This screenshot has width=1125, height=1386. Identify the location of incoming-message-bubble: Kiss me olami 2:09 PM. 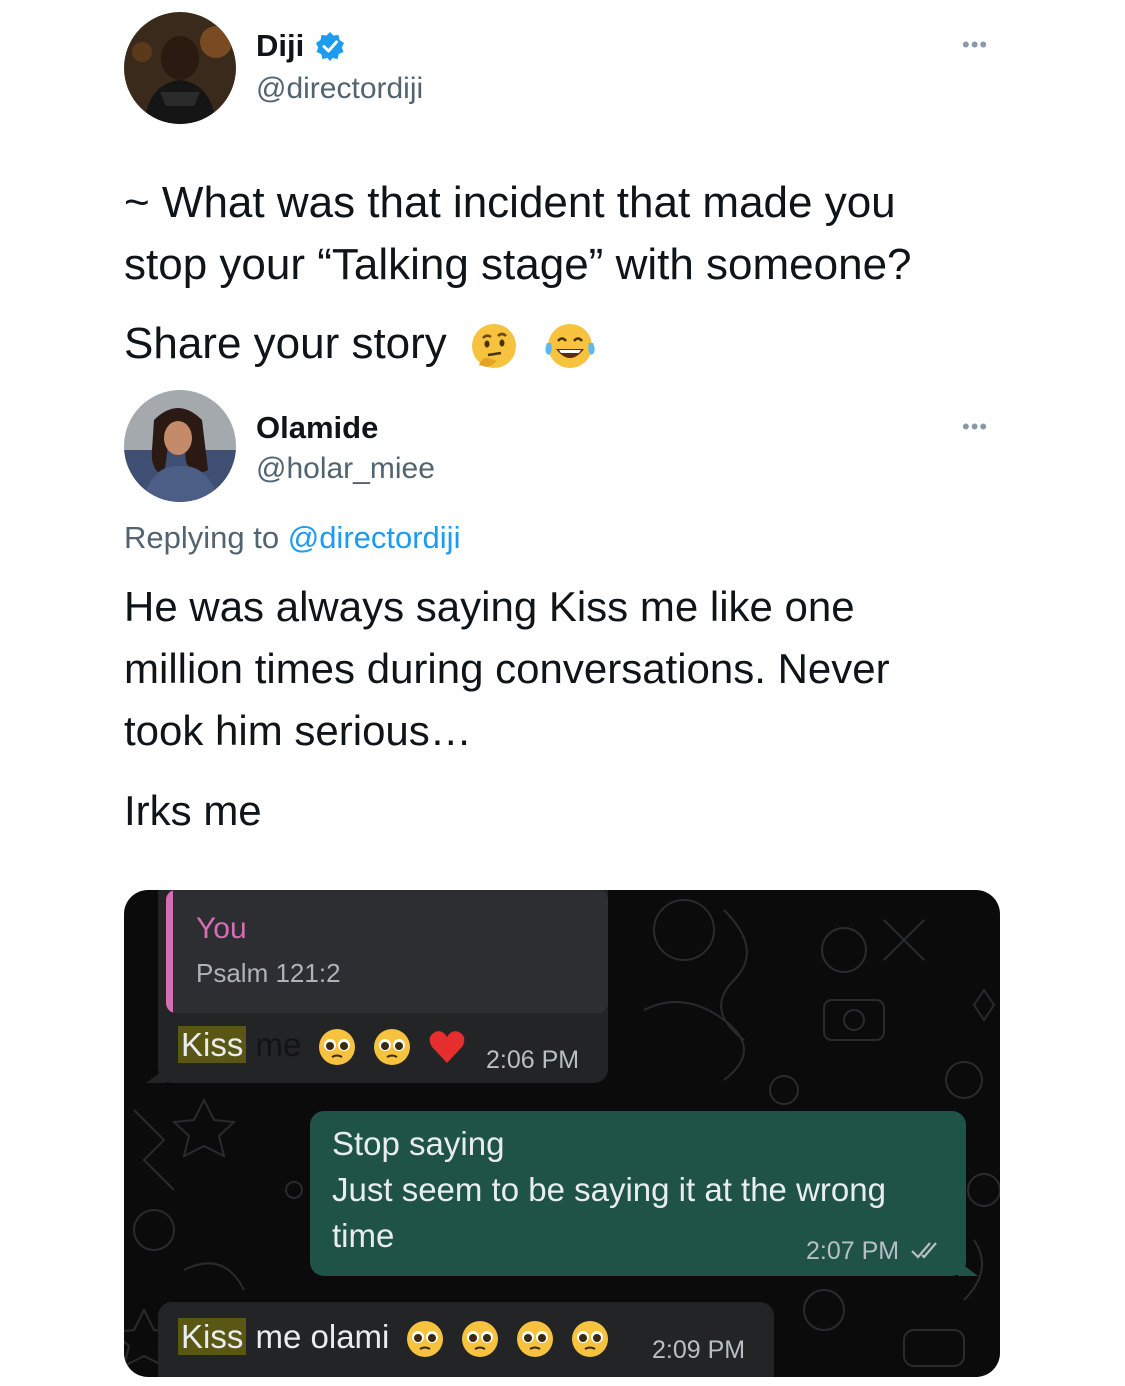
(466, 1339).